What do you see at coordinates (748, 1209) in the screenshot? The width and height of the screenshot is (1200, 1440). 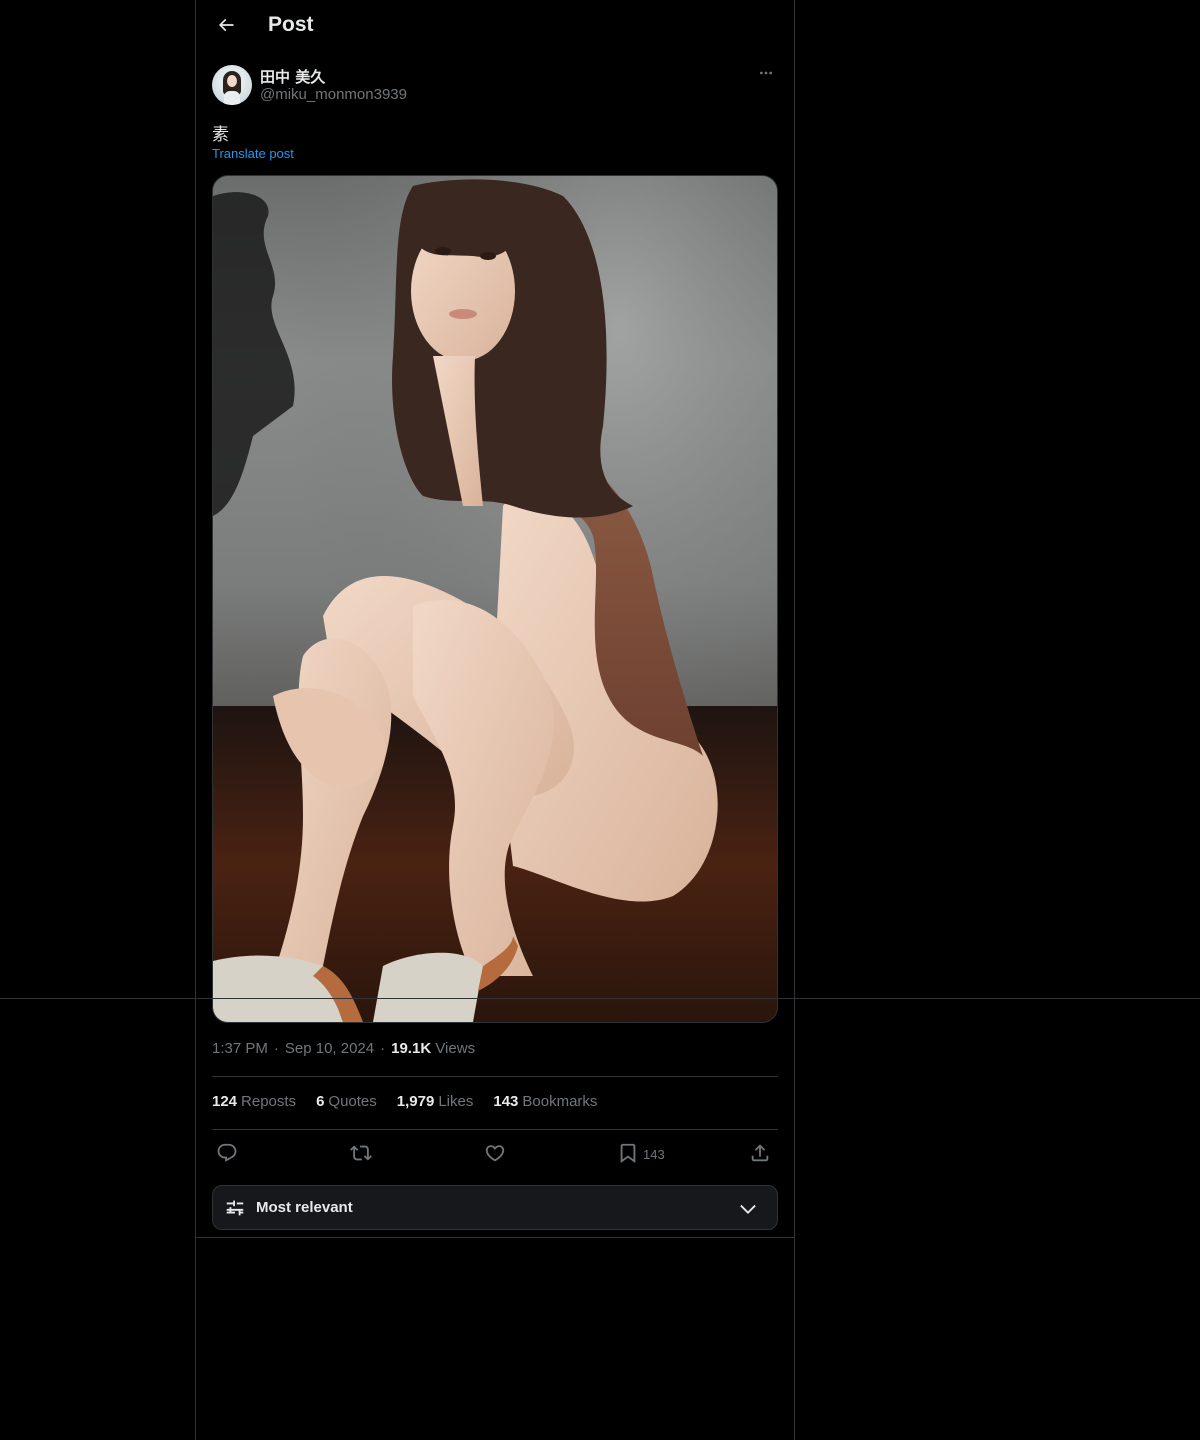 I see `chevron-down-icon` at bounding box center [748, 1209].